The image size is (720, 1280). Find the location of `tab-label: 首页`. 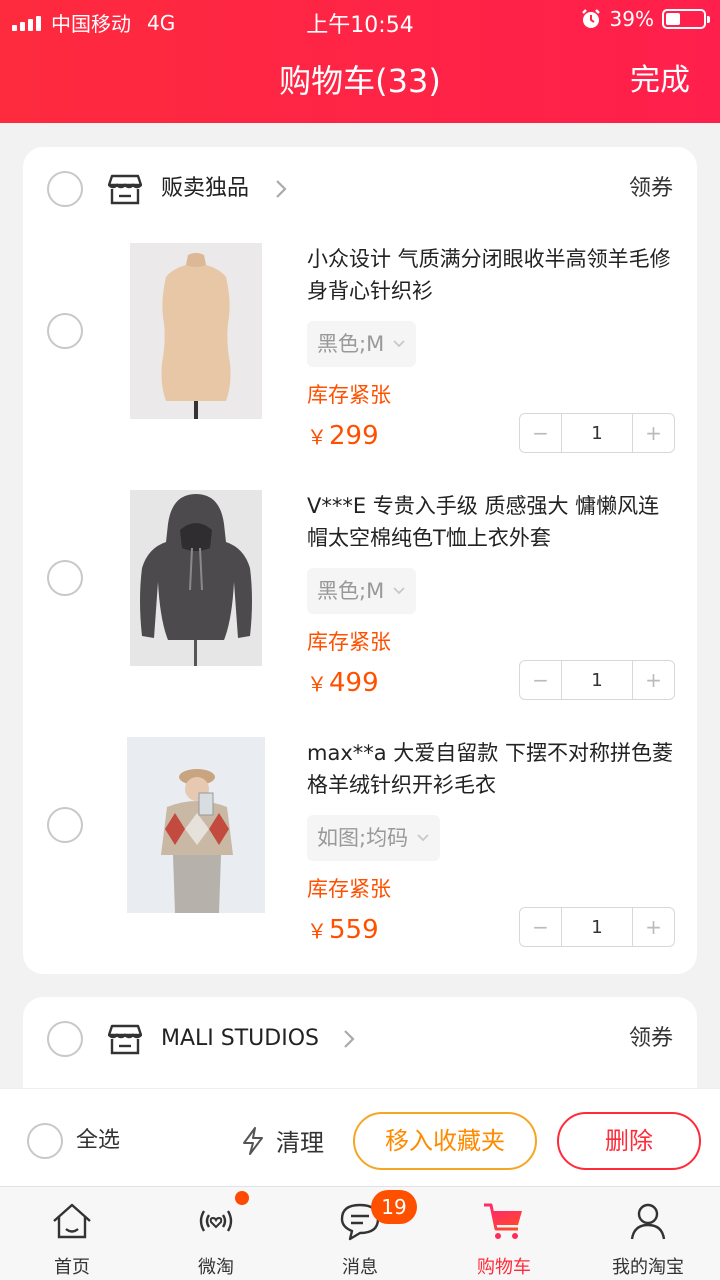

tab-label: 首页 is located at coordinates (72, 1267).